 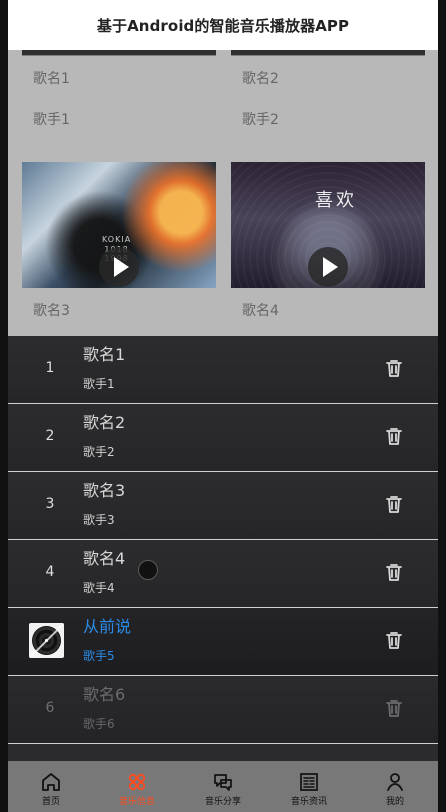 I want to click on nav-label-music-share: 音乐分享, so click(x=222, y=802).